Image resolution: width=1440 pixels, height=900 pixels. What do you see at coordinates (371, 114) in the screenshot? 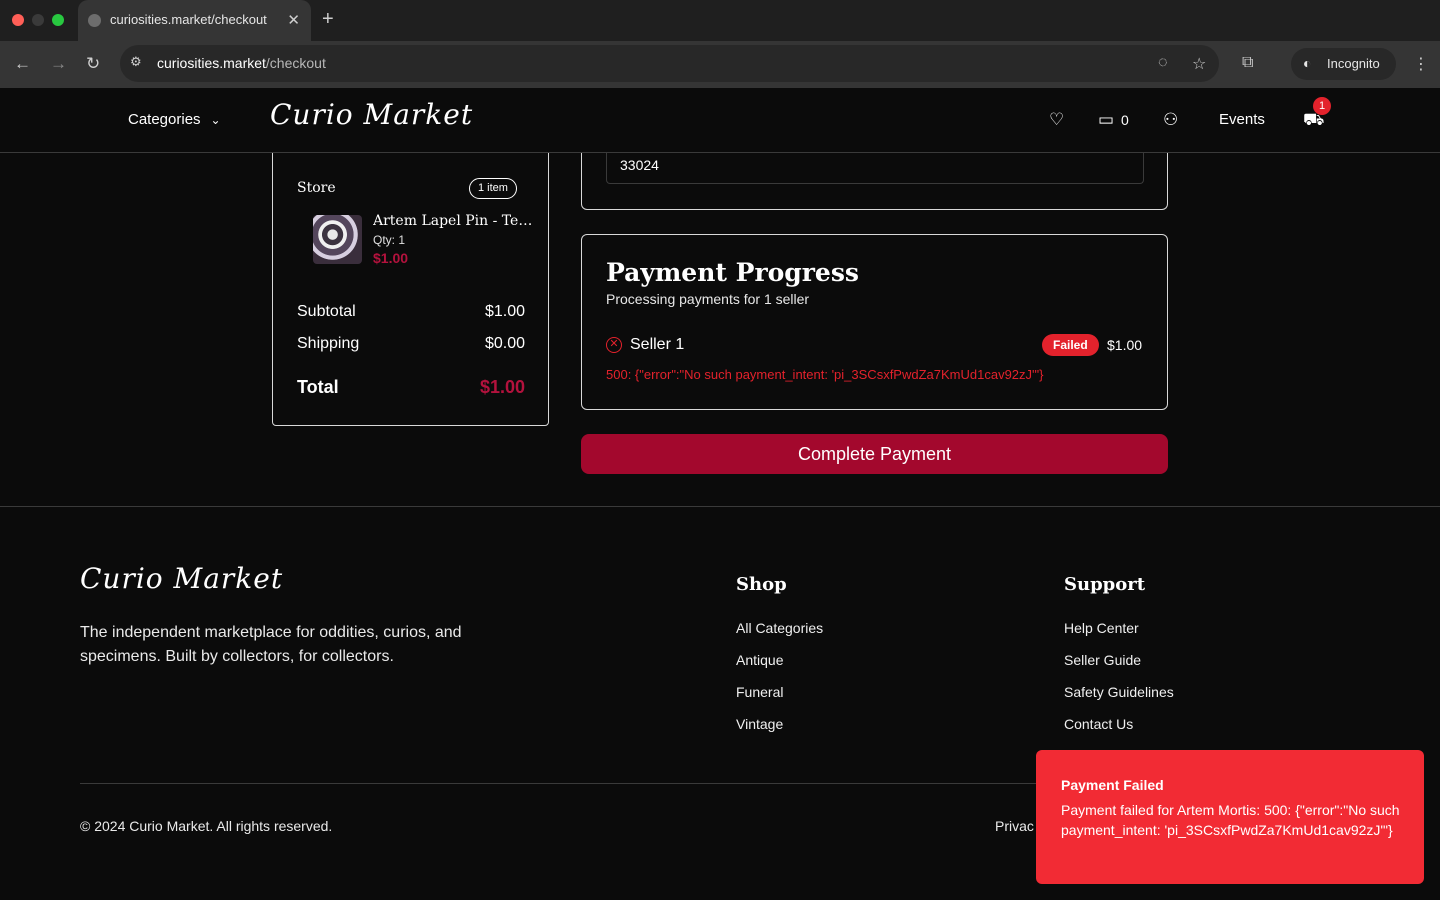
I see `site-logo: Curio Market` at bounding box center [371, 114].